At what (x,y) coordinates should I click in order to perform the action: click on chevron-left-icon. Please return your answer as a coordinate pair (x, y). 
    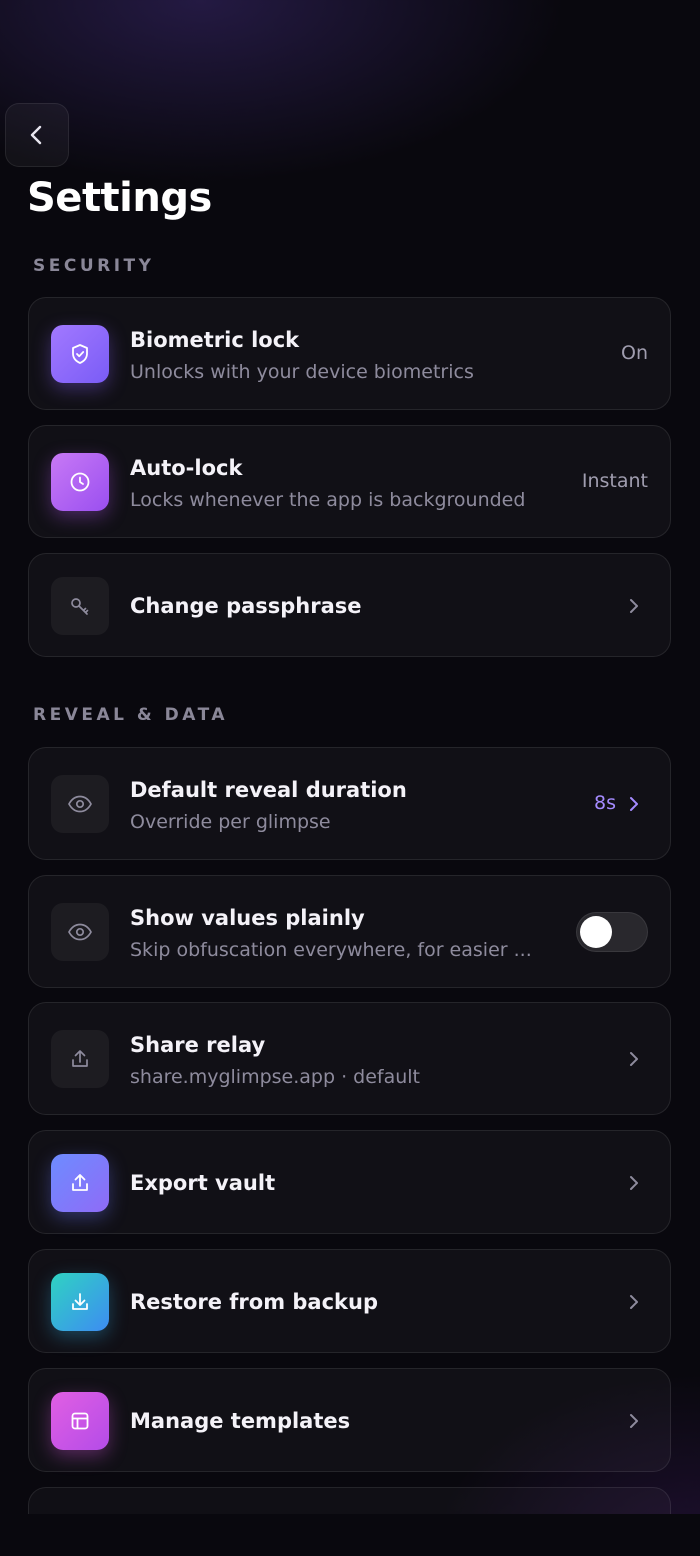
    Looking at the image, I should click on (36, 135).